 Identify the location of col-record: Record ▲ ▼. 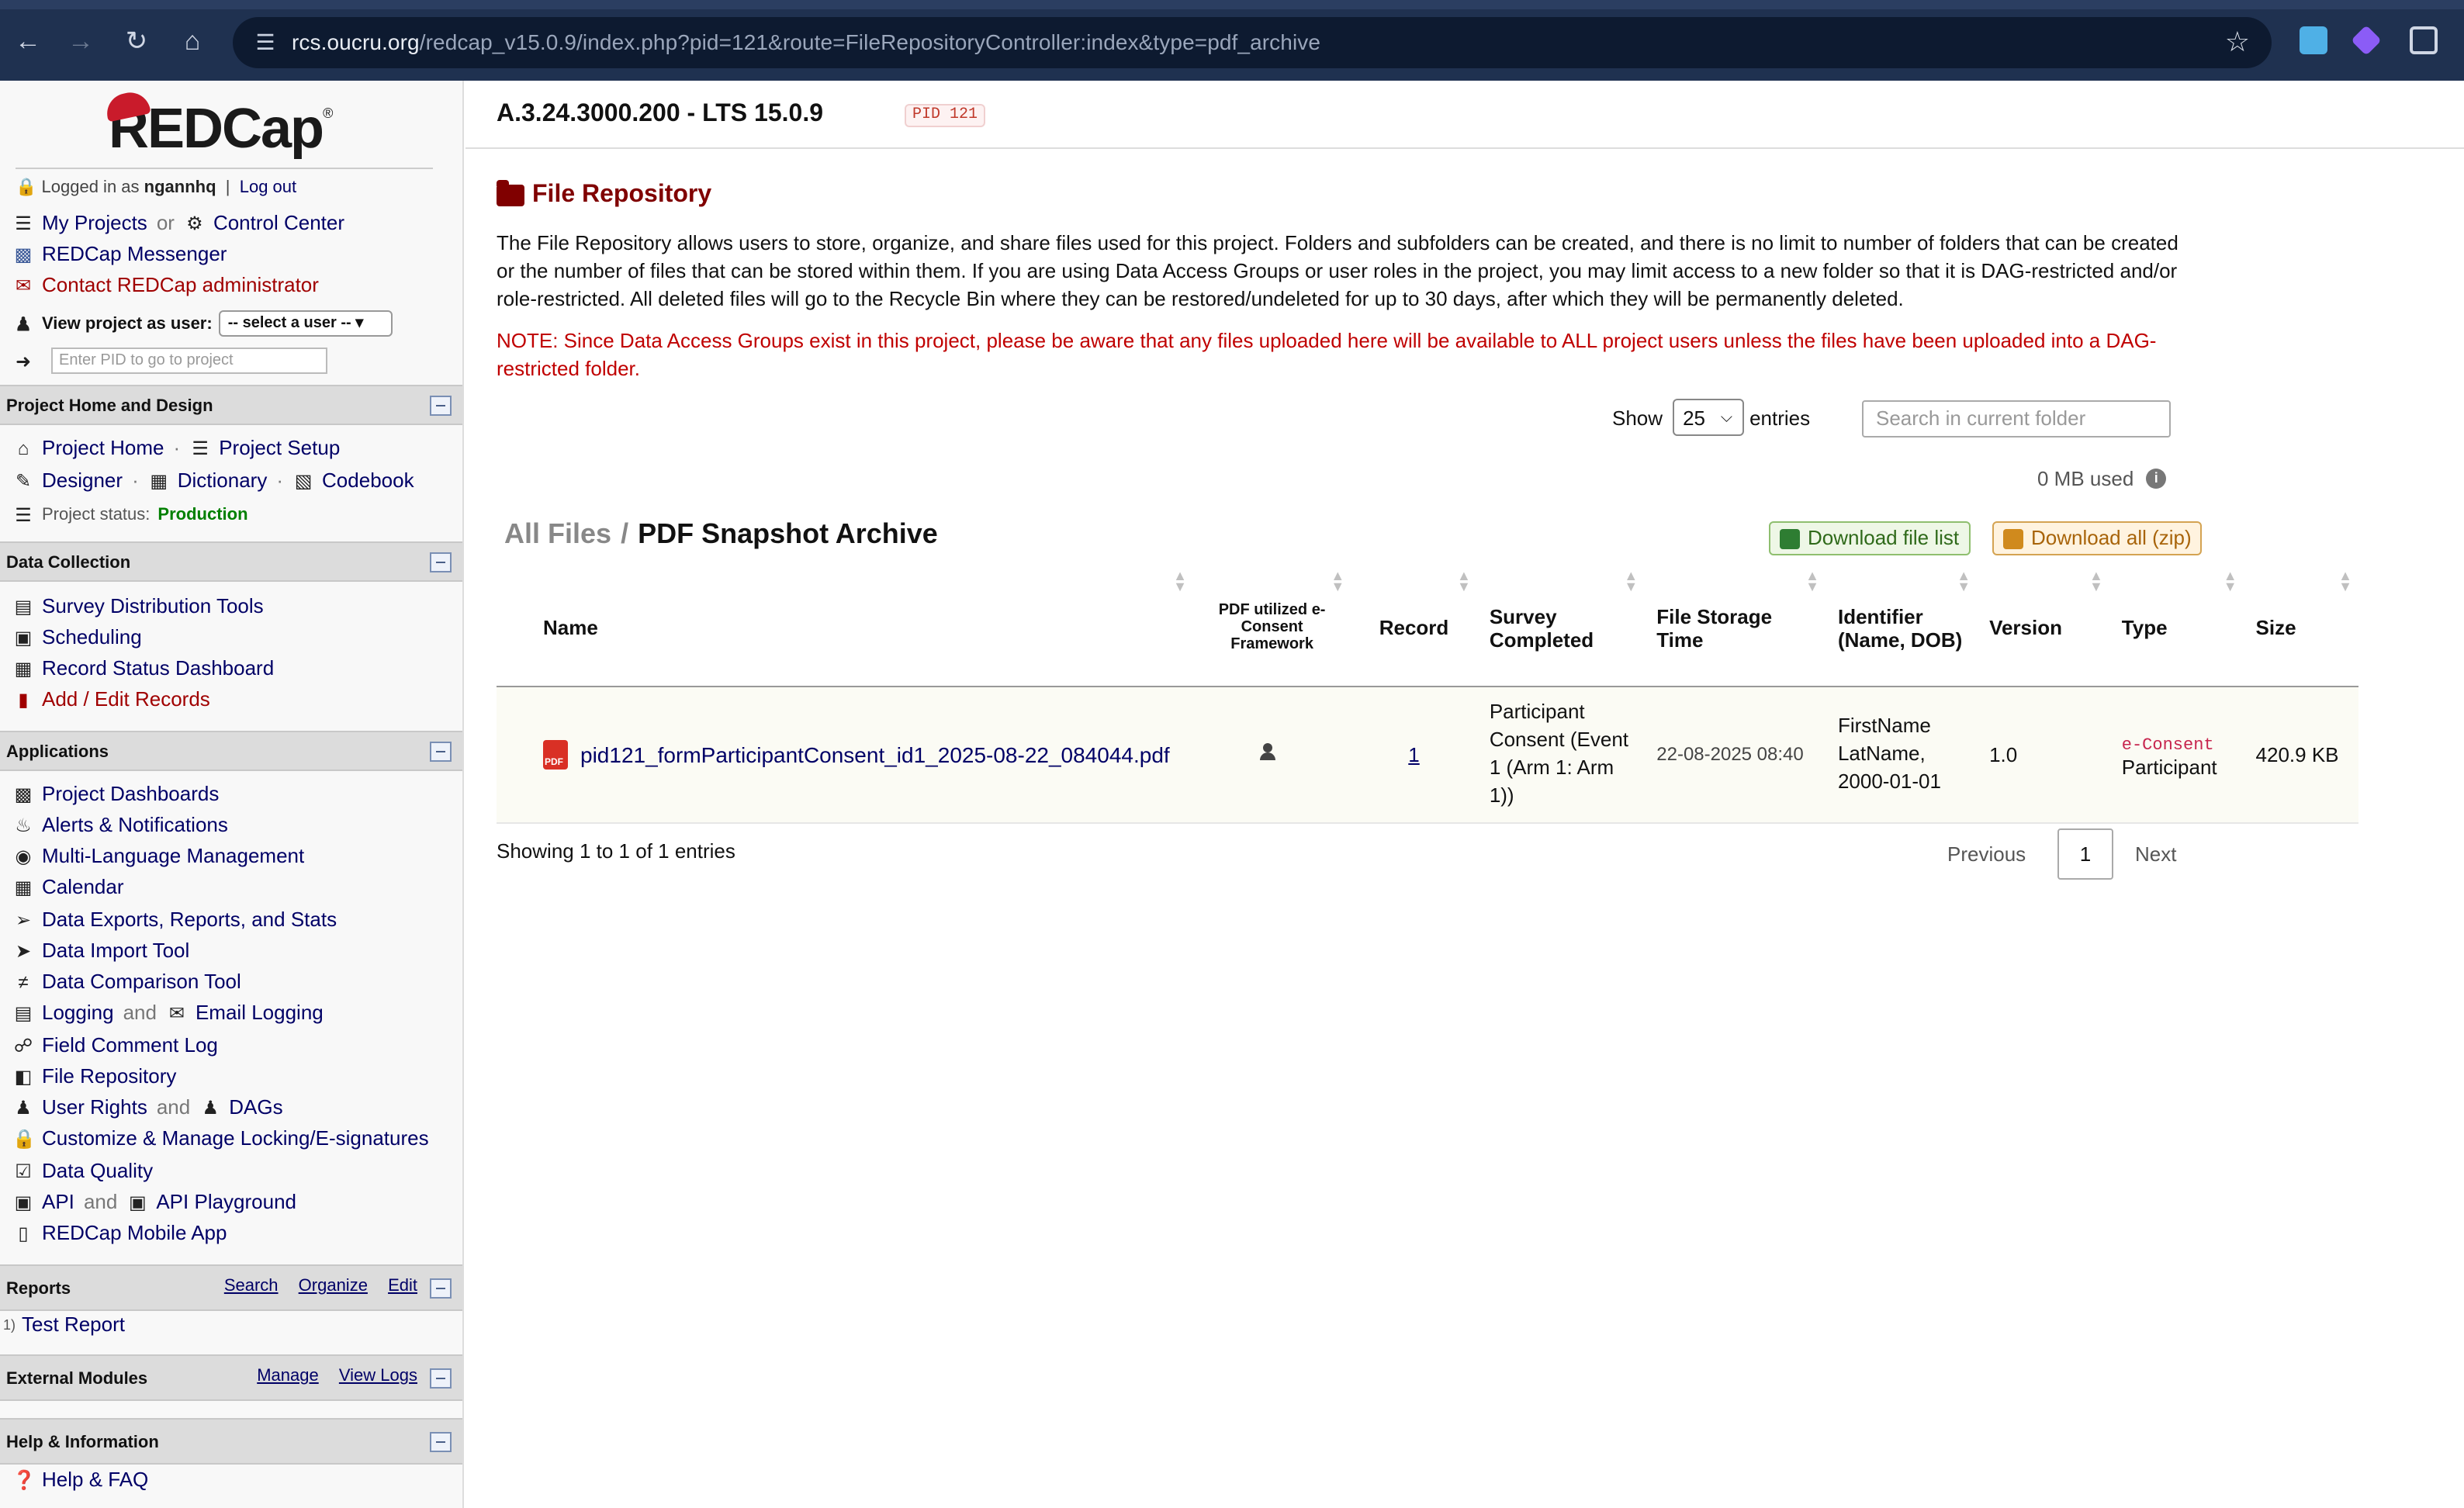
(1414, 628).